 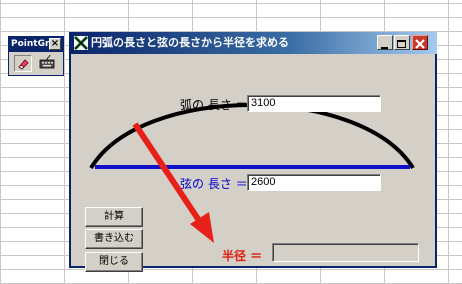 What do you see at coordinates (345, 252) in the screenshot?
I see `radius-output` at bounding box center [345, 252].